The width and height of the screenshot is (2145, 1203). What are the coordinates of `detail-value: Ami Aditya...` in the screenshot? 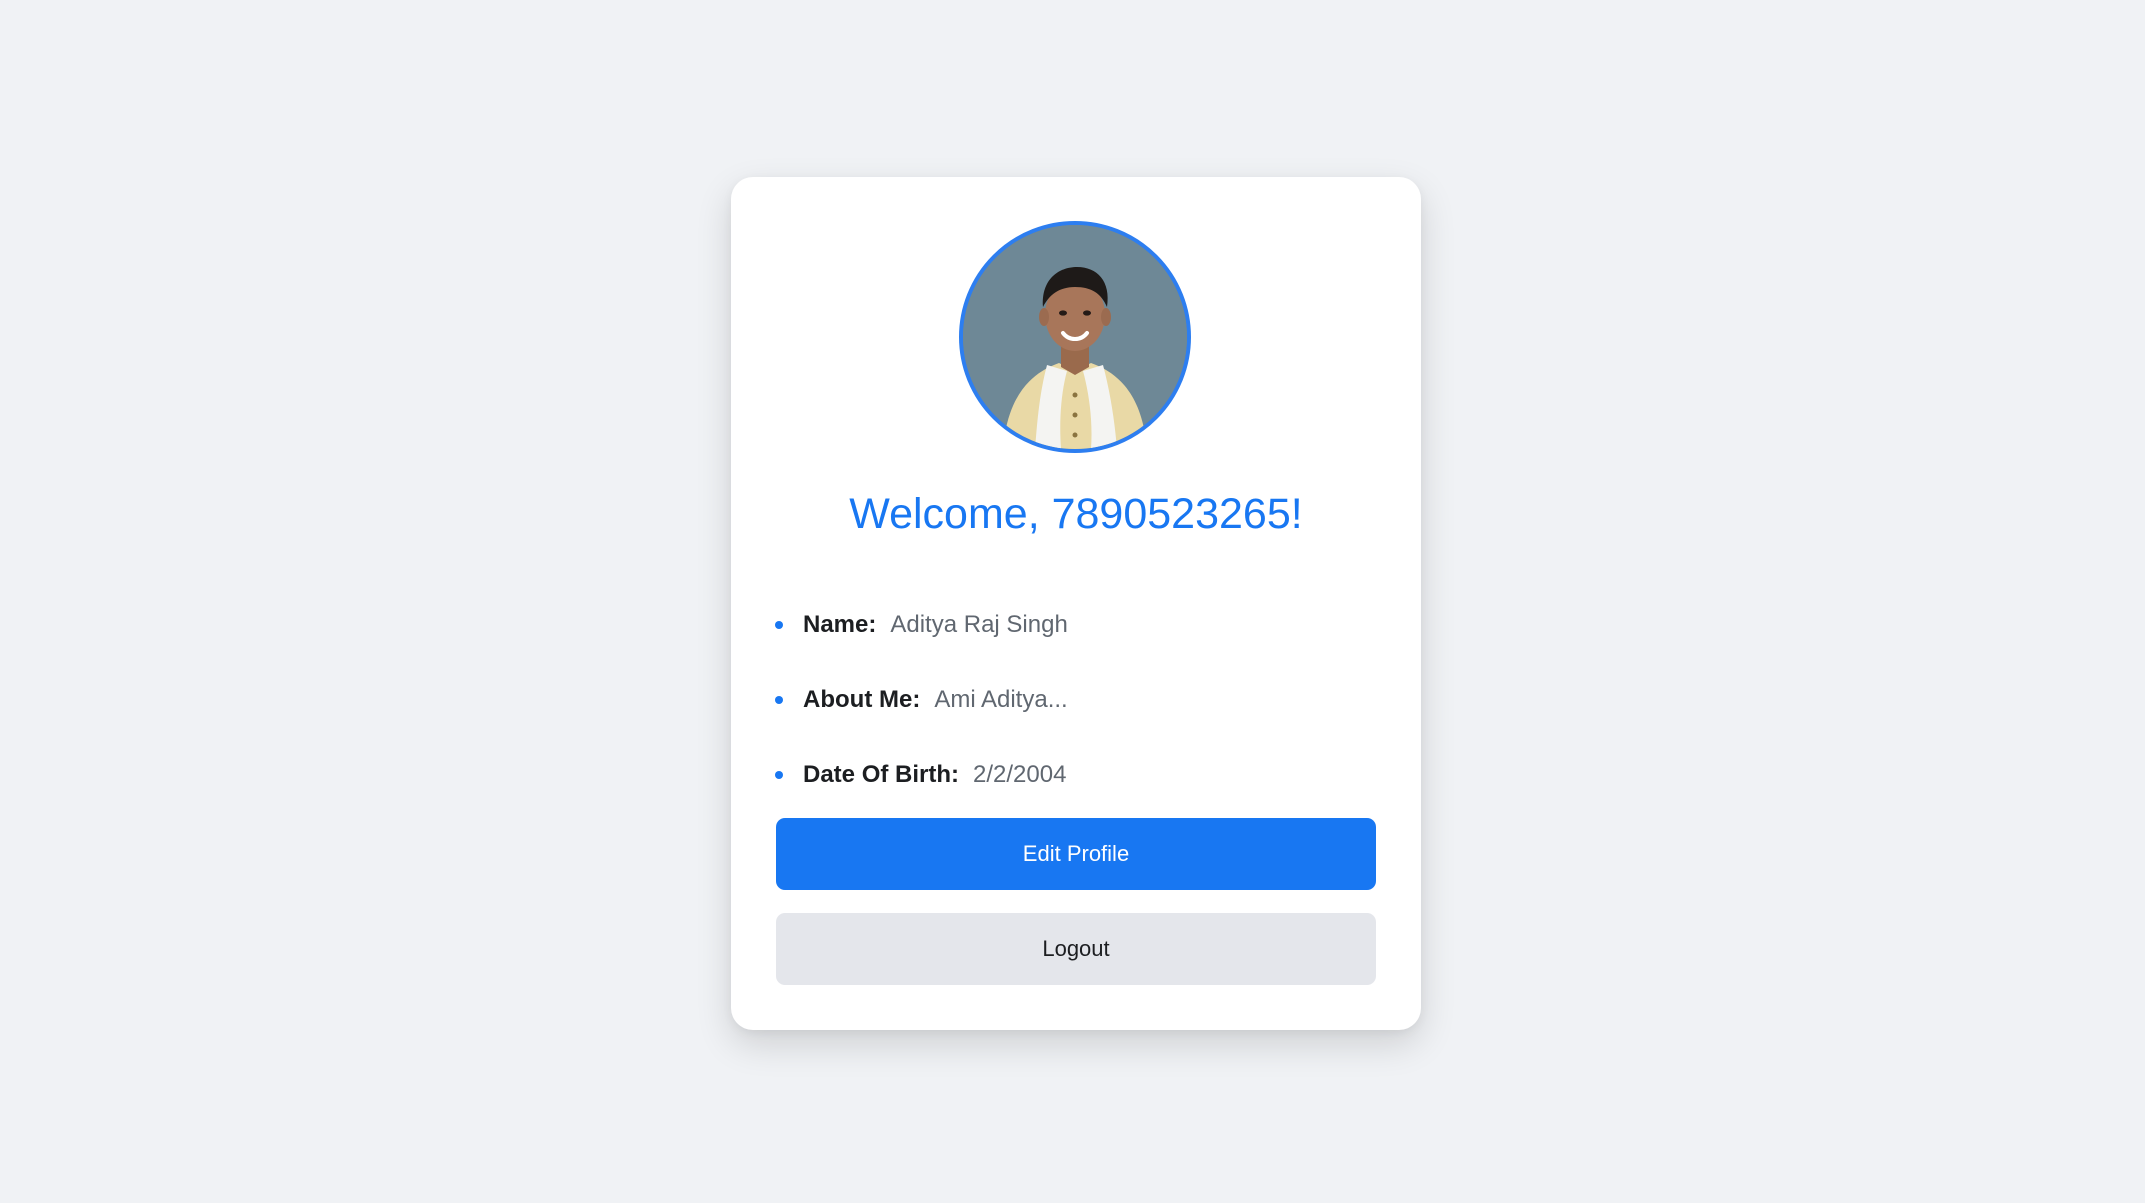 It's located at (1001, 699).